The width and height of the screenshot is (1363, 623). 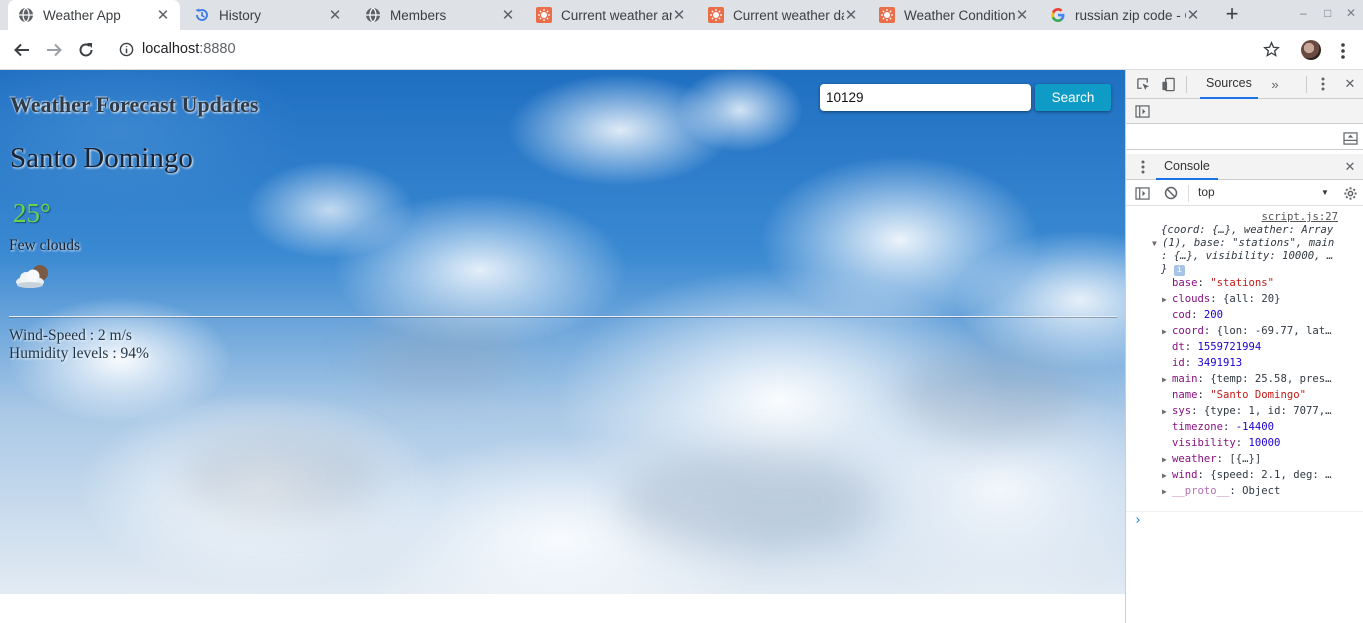 I want to click on tab-title: Weather App, so click(x=82, y=15).